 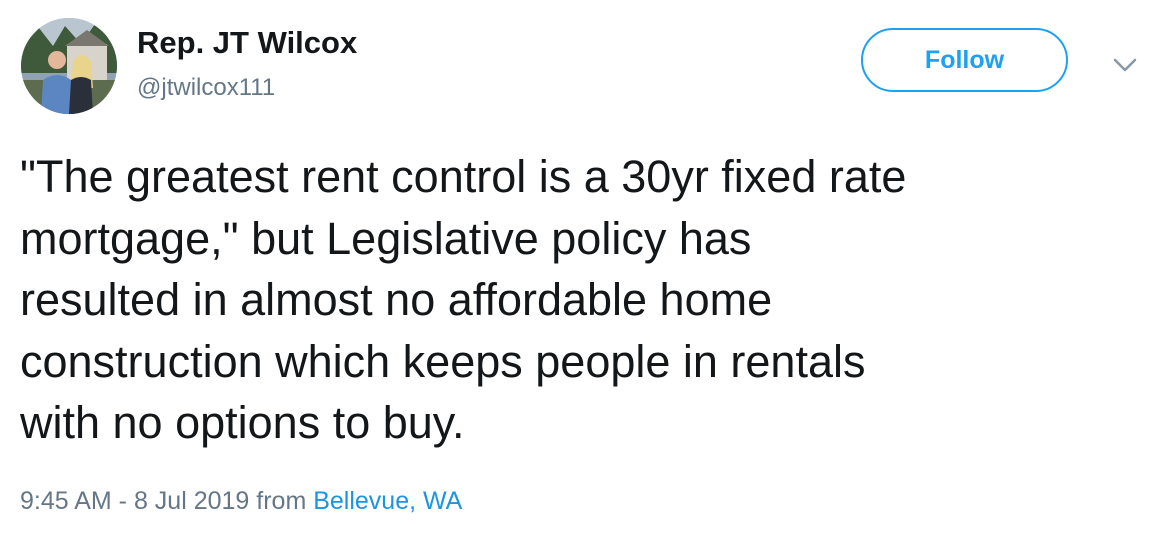 What do you see at coordinates (387, 501) in the screenshot?
I see `tweet-location-link: Bellevue, WA` at bounding box center [387, 501].